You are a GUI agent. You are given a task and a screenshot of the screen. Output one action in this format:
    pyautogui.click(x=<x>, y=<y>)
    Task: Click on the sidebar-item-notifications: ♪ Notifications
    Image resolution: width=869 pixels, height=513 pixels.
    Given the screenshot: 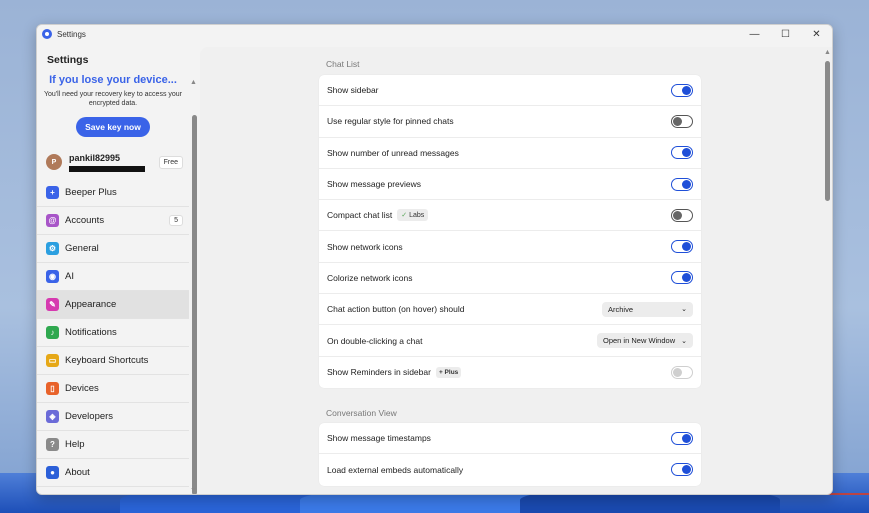 What is the action you would take?
    pyautogui.click(x=113, y=333)
    